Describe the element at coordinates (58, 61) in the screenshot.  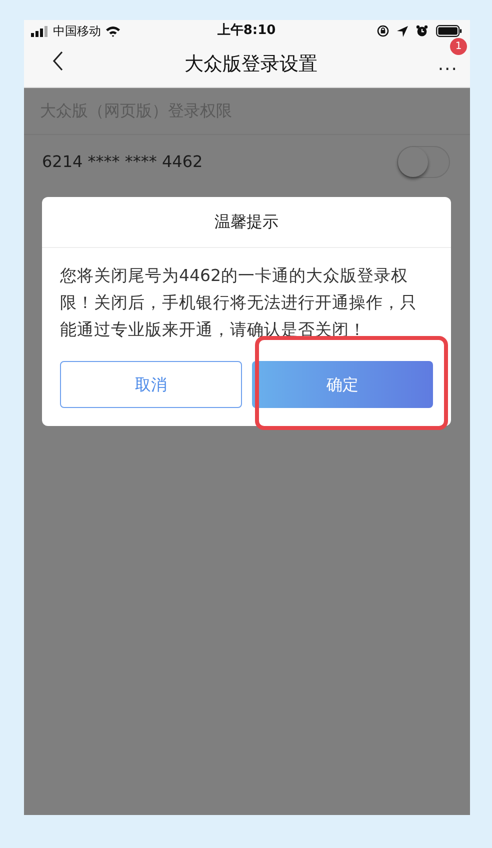
I see `back-icon` at that location.